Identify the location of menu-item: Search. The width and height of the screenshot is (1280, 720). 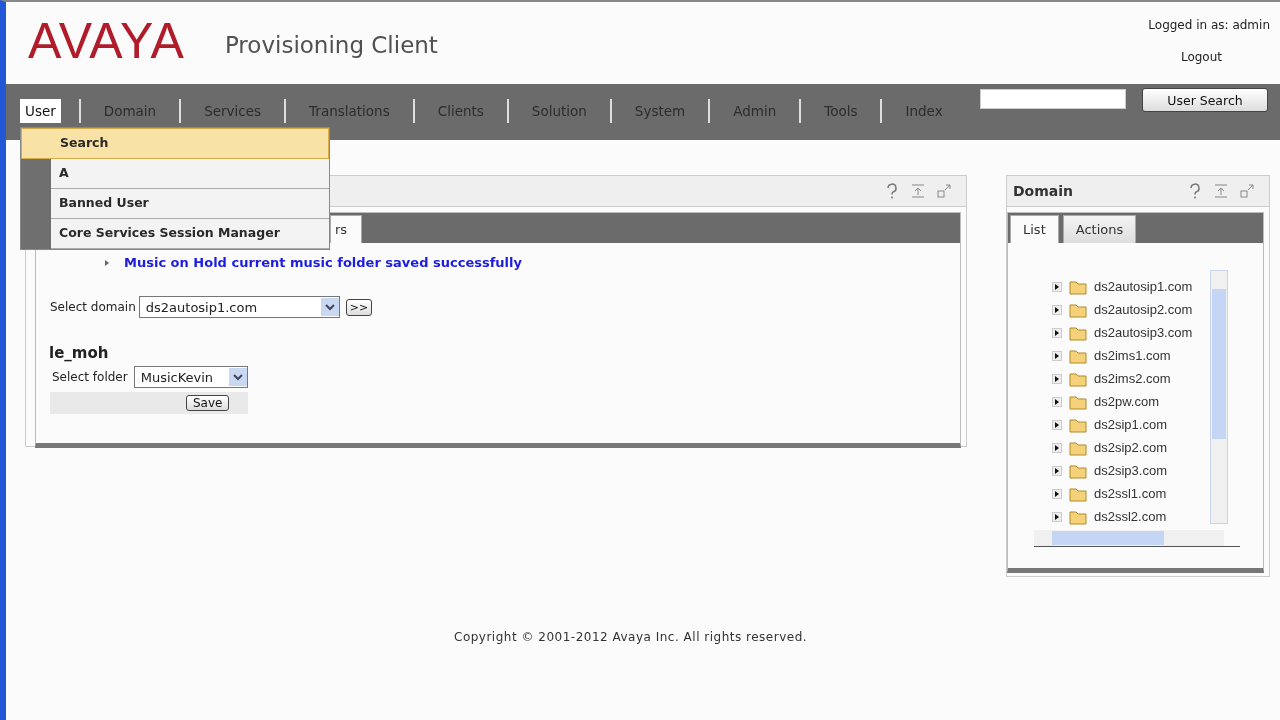
(175, 143).